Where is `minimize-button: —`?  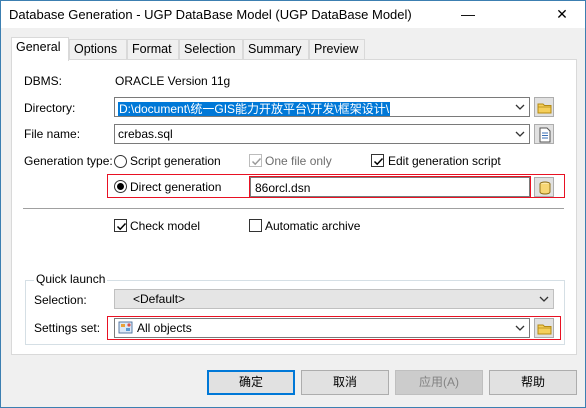 minimize-button: — is located at coordinates (468, 14).